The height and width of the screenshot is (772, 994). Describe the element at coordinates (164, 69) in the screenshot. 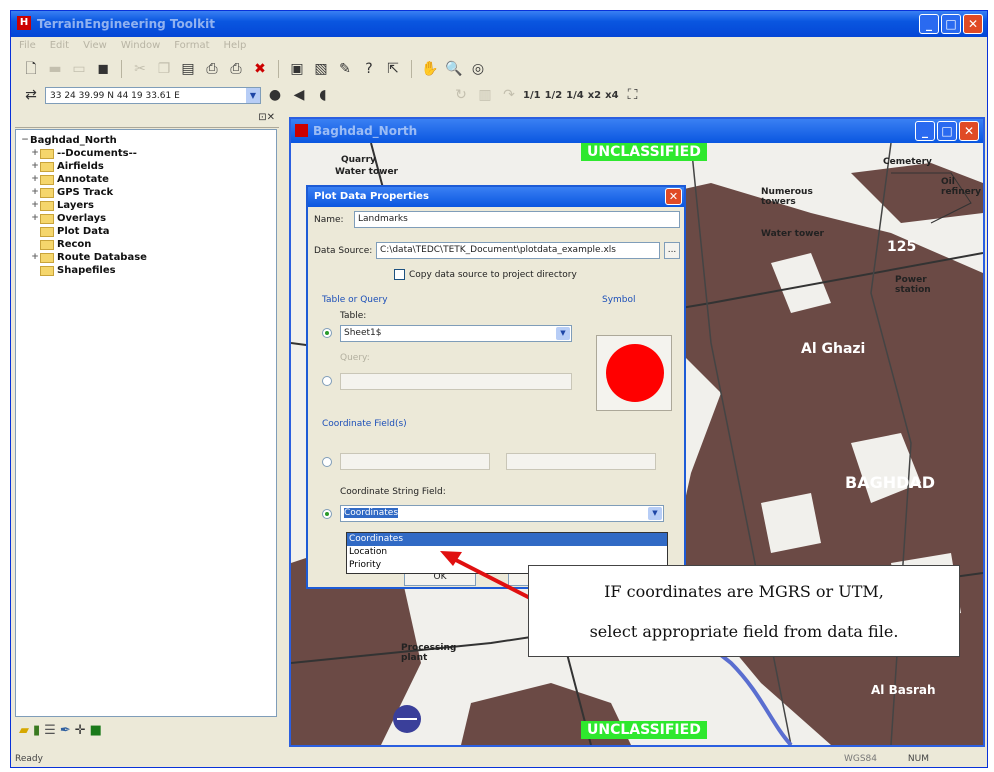

I see `copy-icon: ❐` at that location.